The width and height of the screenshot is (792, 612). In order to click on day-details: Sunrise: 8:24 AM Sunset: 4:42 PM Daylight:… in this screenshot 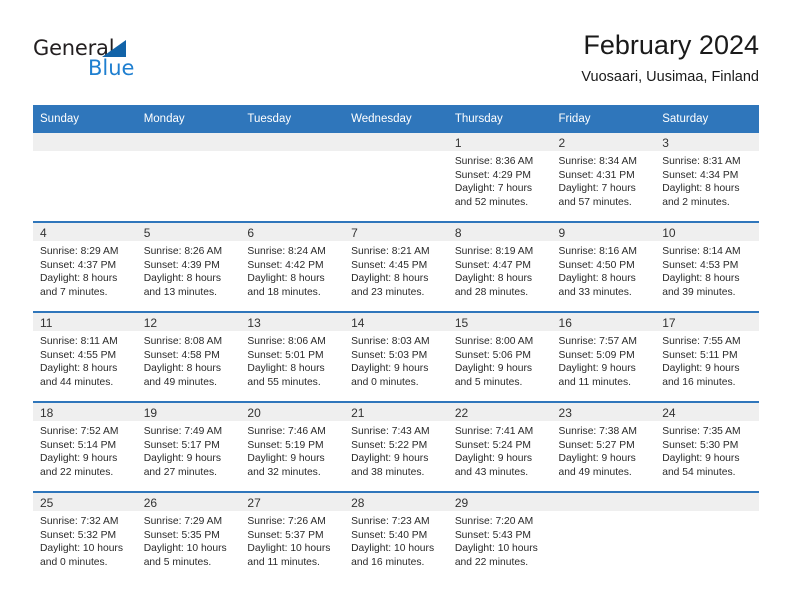, I will do `click(292, 270)`.